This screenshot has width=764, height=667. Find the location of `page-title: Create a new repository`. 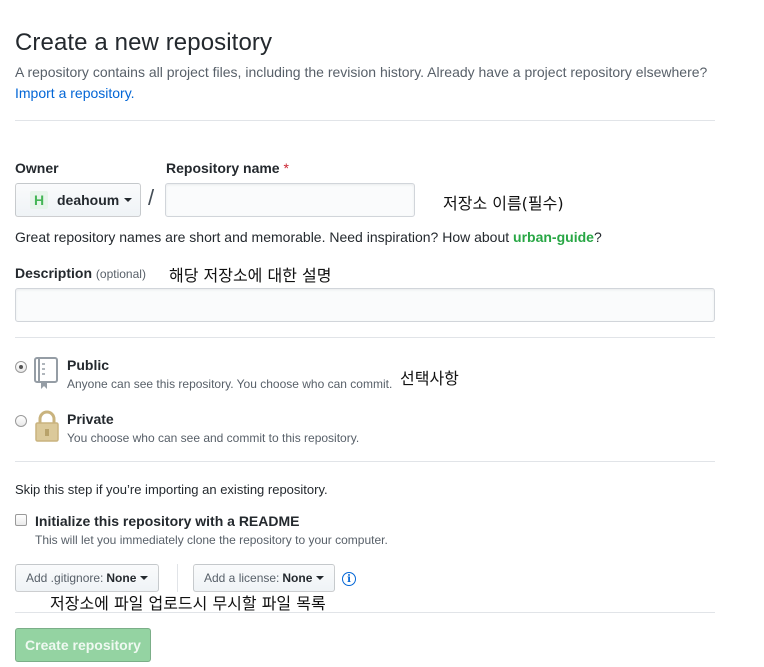

page-title: Create a new repository is located at coordinates (144, 42).